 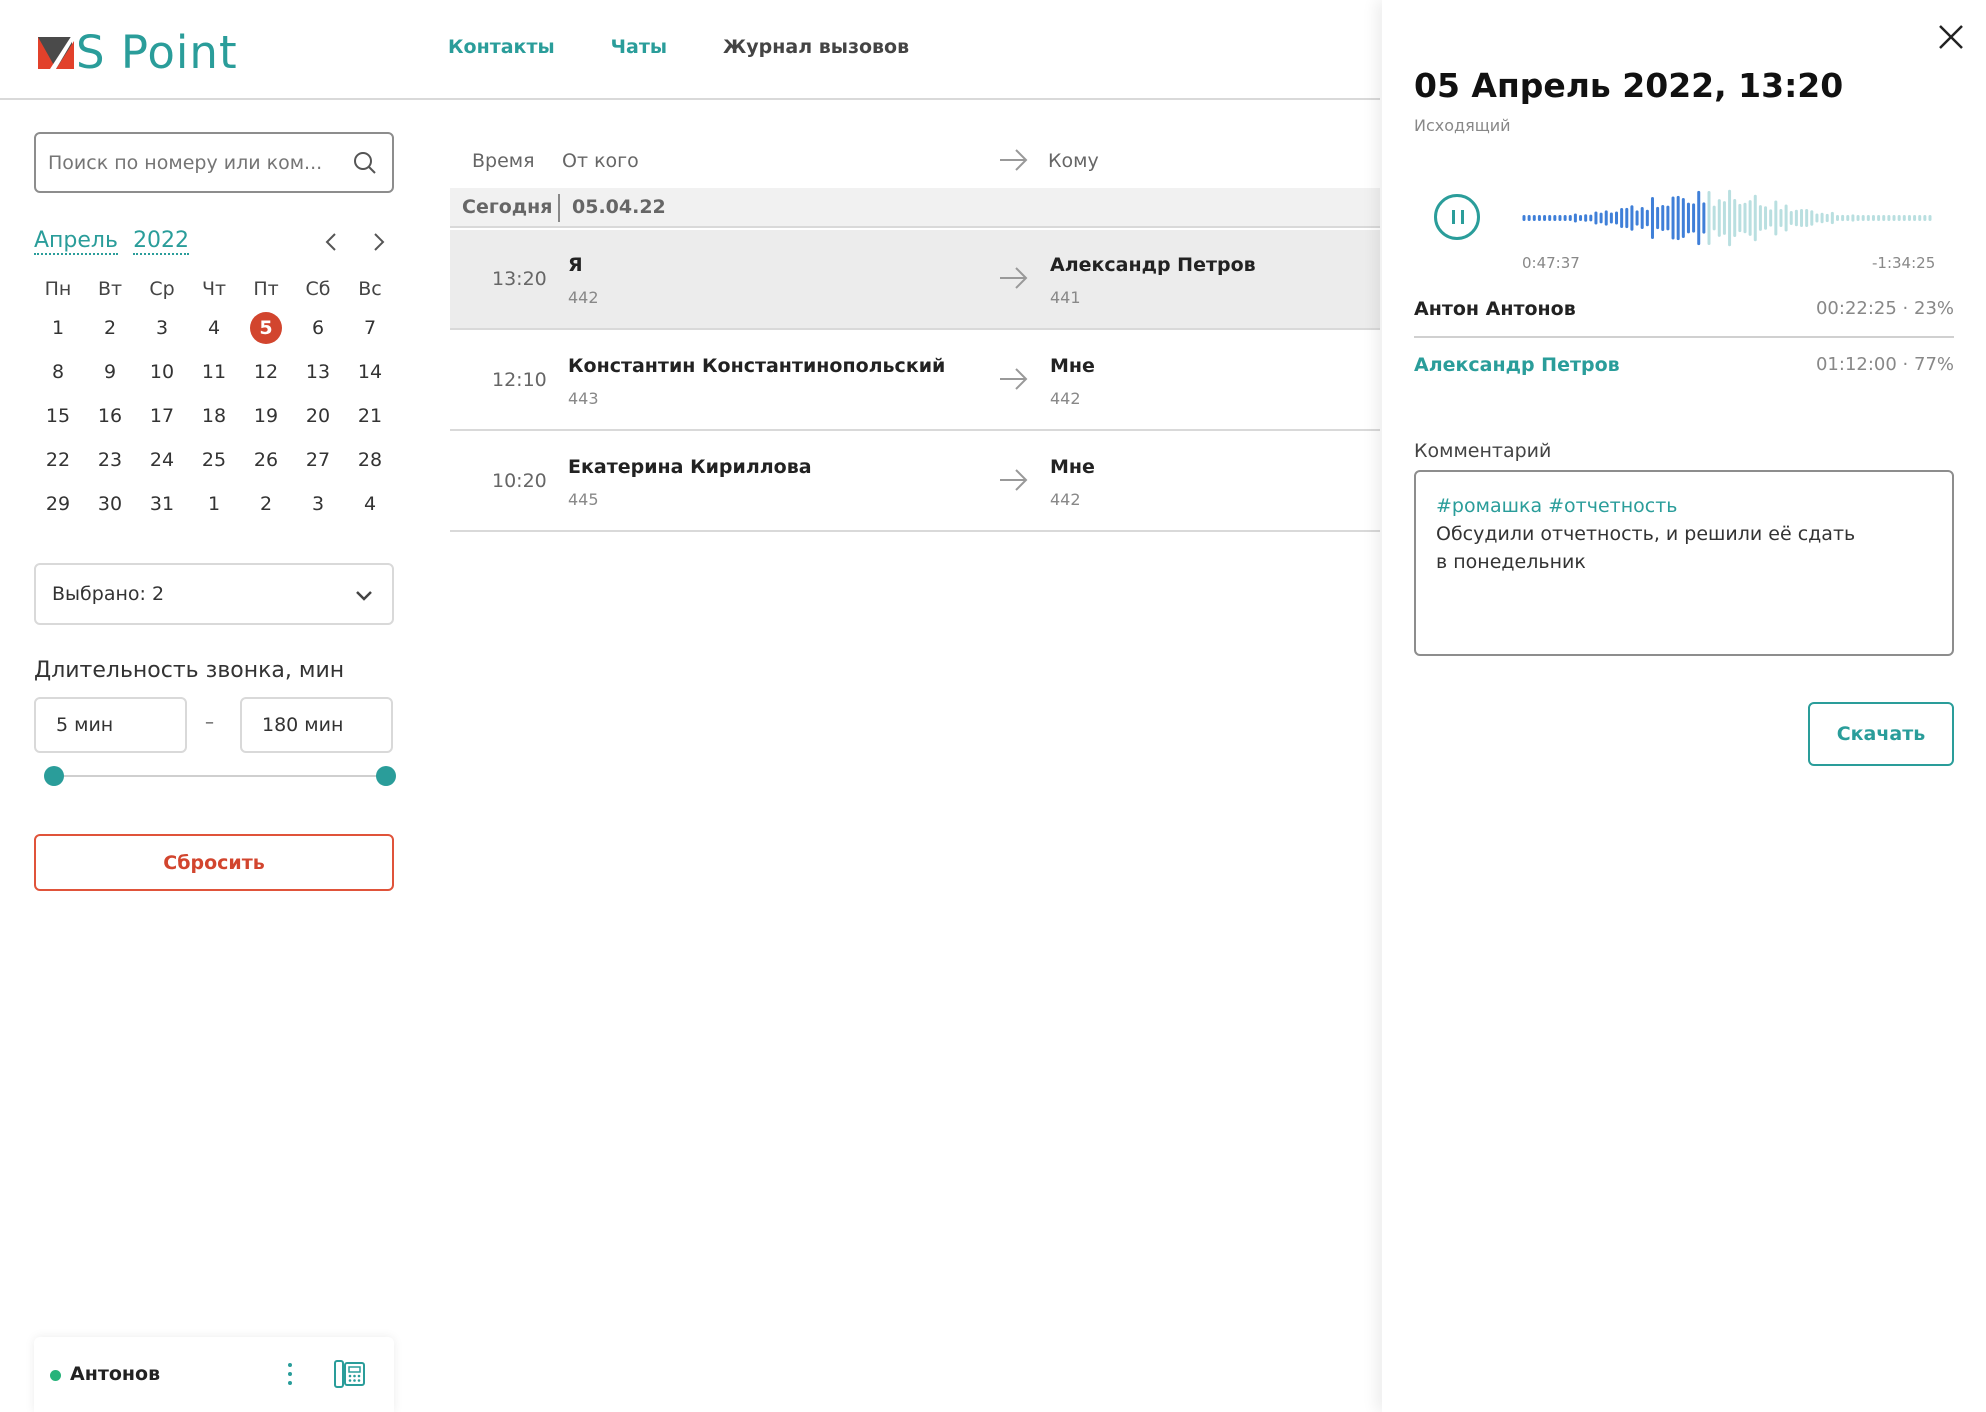 What do you see at coordinates (266, 372) in the screenshot?
I see `calendar-day: 12` at bounding box center [266, 372].